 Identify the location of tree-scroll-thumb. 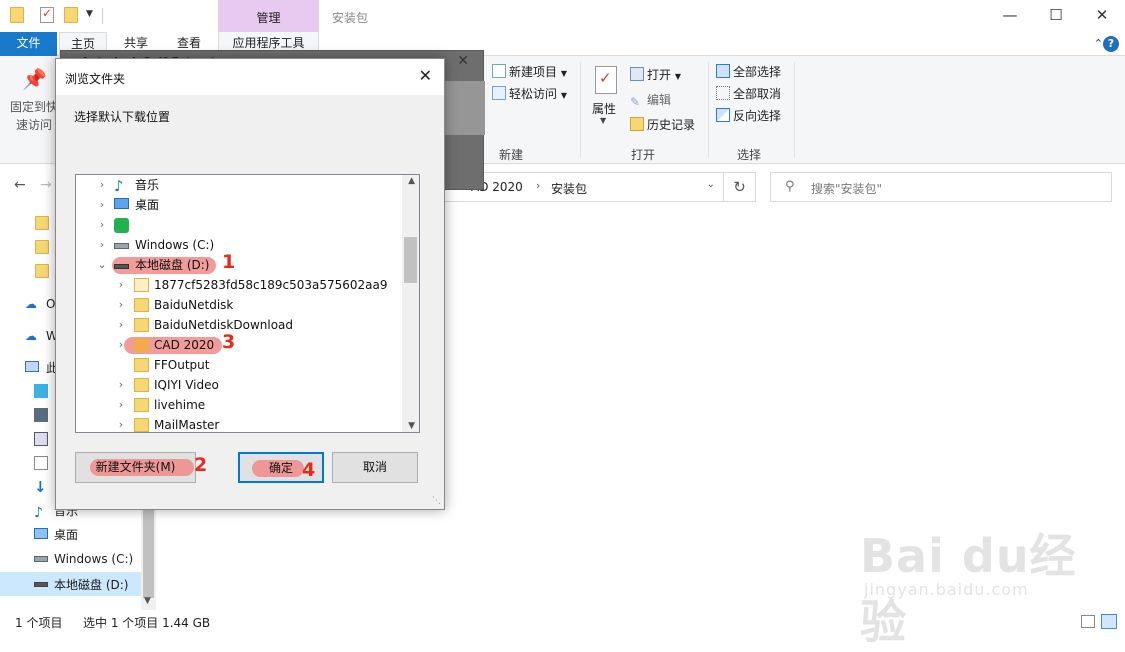
(410, 260).